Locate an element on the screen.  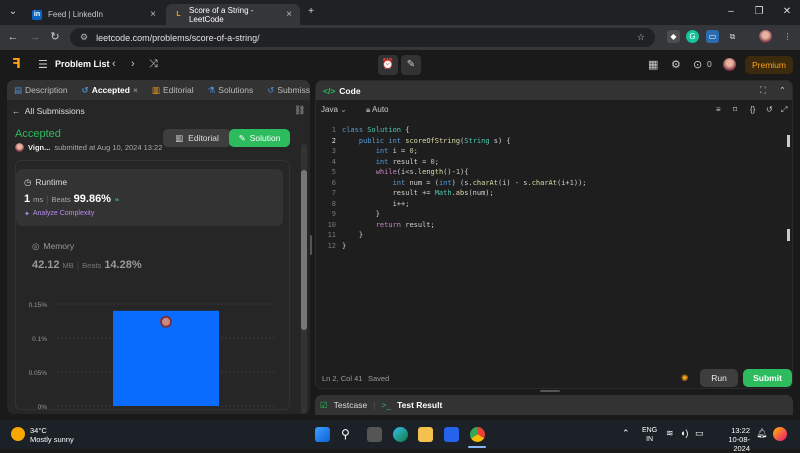
task-view-icon is located at coordinates (374, 434).